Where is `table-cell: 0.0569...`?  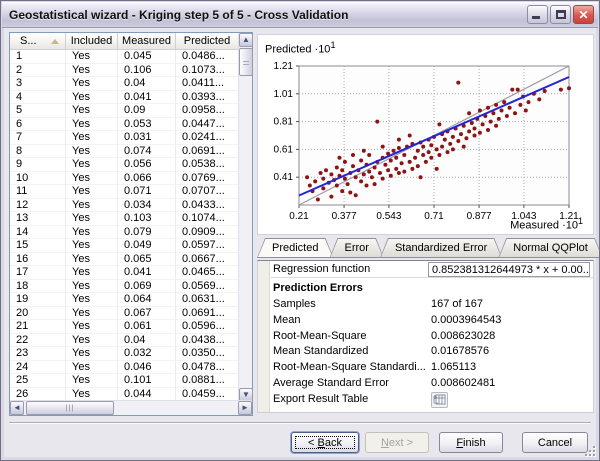 table-cell: 0.0569... is located at coordinates (207, 286).